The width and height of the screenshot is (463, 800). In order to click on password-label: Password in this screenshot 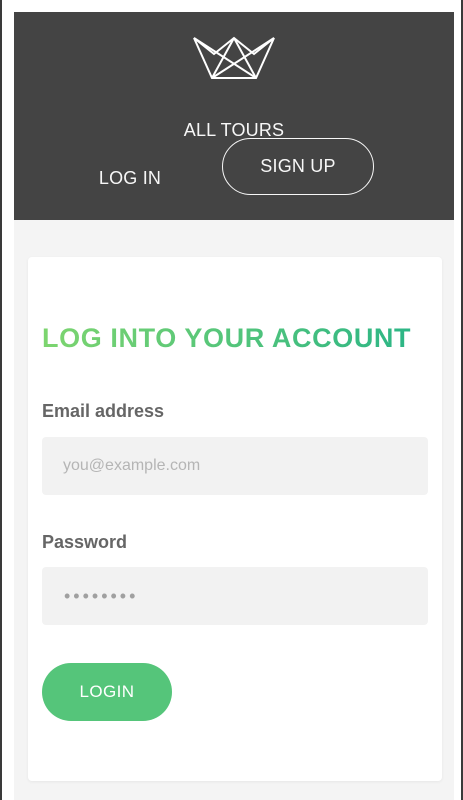, I will do `click(85, 542)`.